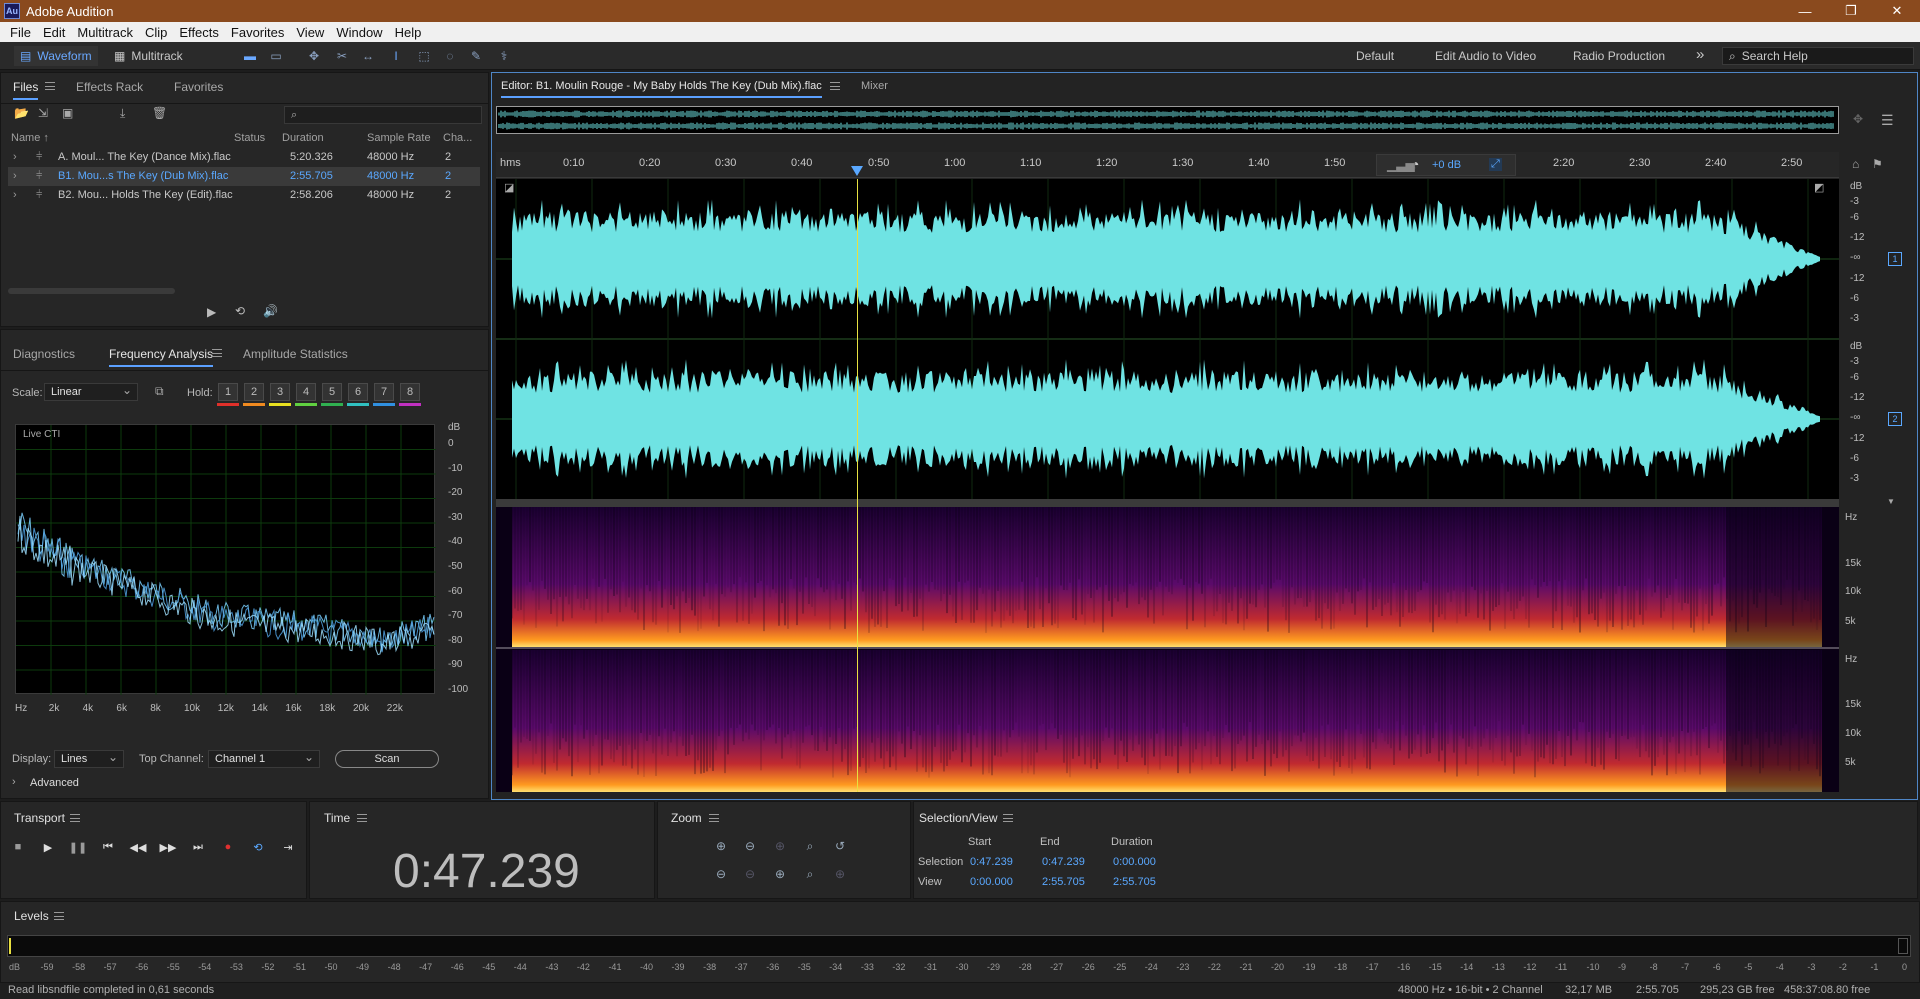 This screenshot has height=999, width=1920. I want to click on files-search-input: ⌕, so click(383, 115).